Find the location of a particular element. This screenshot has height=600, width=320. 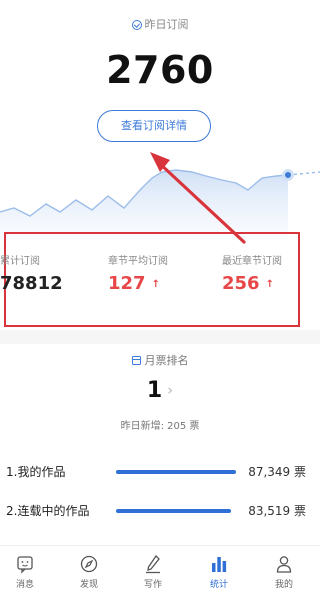

vote-count: 87,349 票 is located at coordinates (277, 472).